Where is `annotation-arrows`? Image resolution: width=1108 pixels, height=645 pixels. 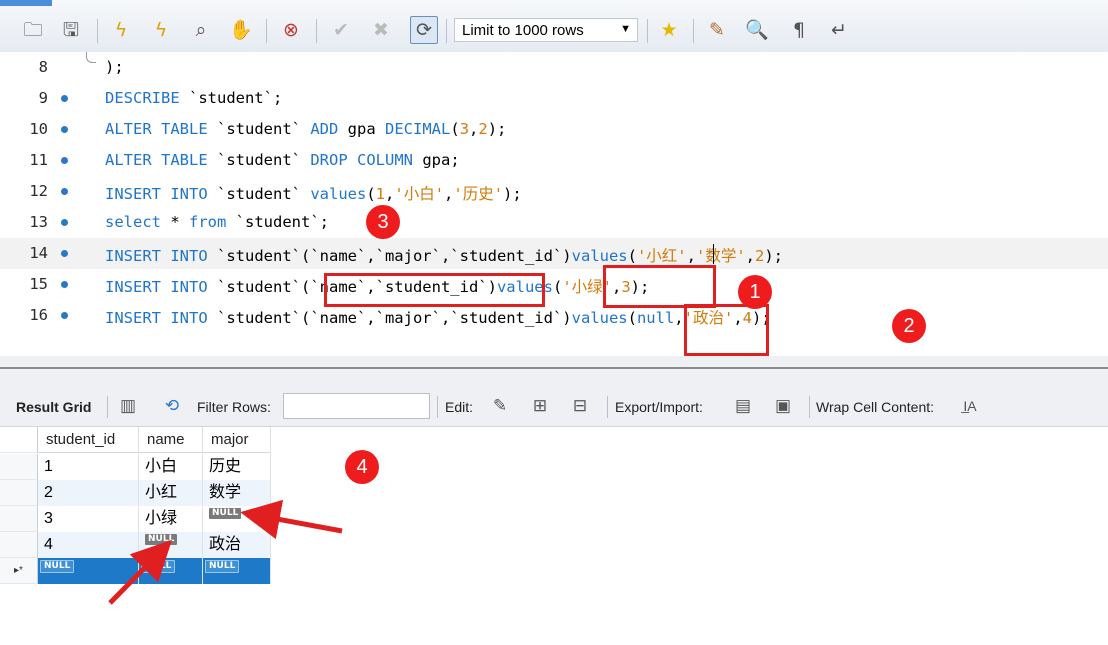 annotation-arrows is located at coordinates (225, 552).